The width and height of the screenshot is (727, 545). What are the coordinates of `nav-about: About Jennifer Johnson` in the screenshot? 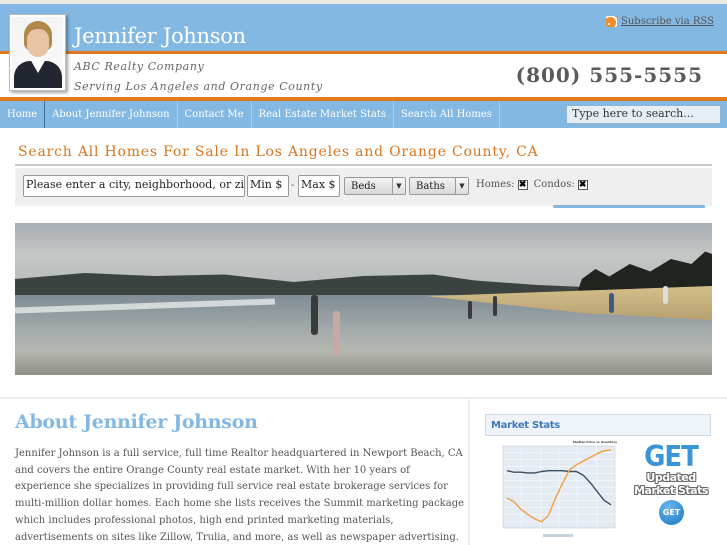 It's located at (111, 114).